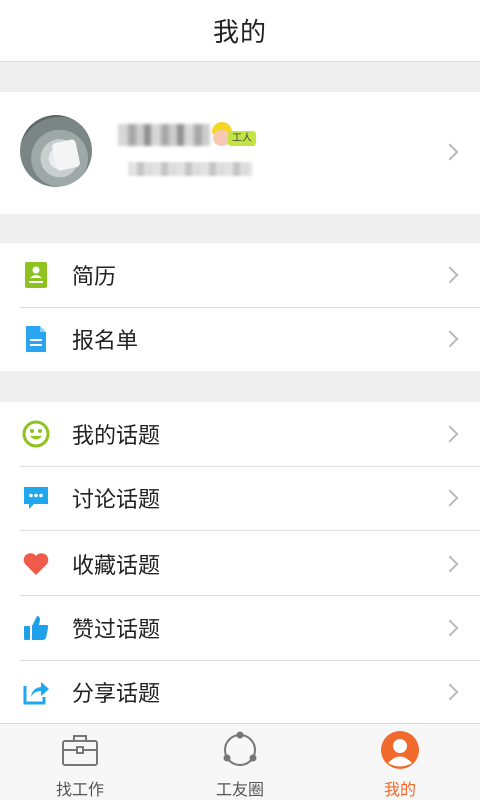 This screenshot has height=800, width=480. Describe the element at coordinates (36, 498) in the screenshot. I see `chat-bubble-icon` at that location.